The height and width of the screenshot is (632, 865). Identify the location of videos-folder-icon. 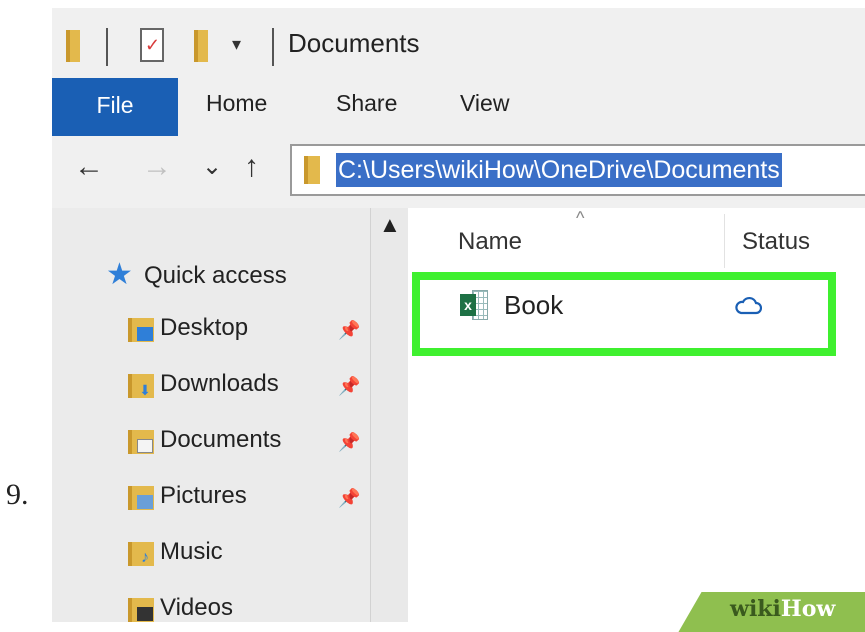
(141, 610).